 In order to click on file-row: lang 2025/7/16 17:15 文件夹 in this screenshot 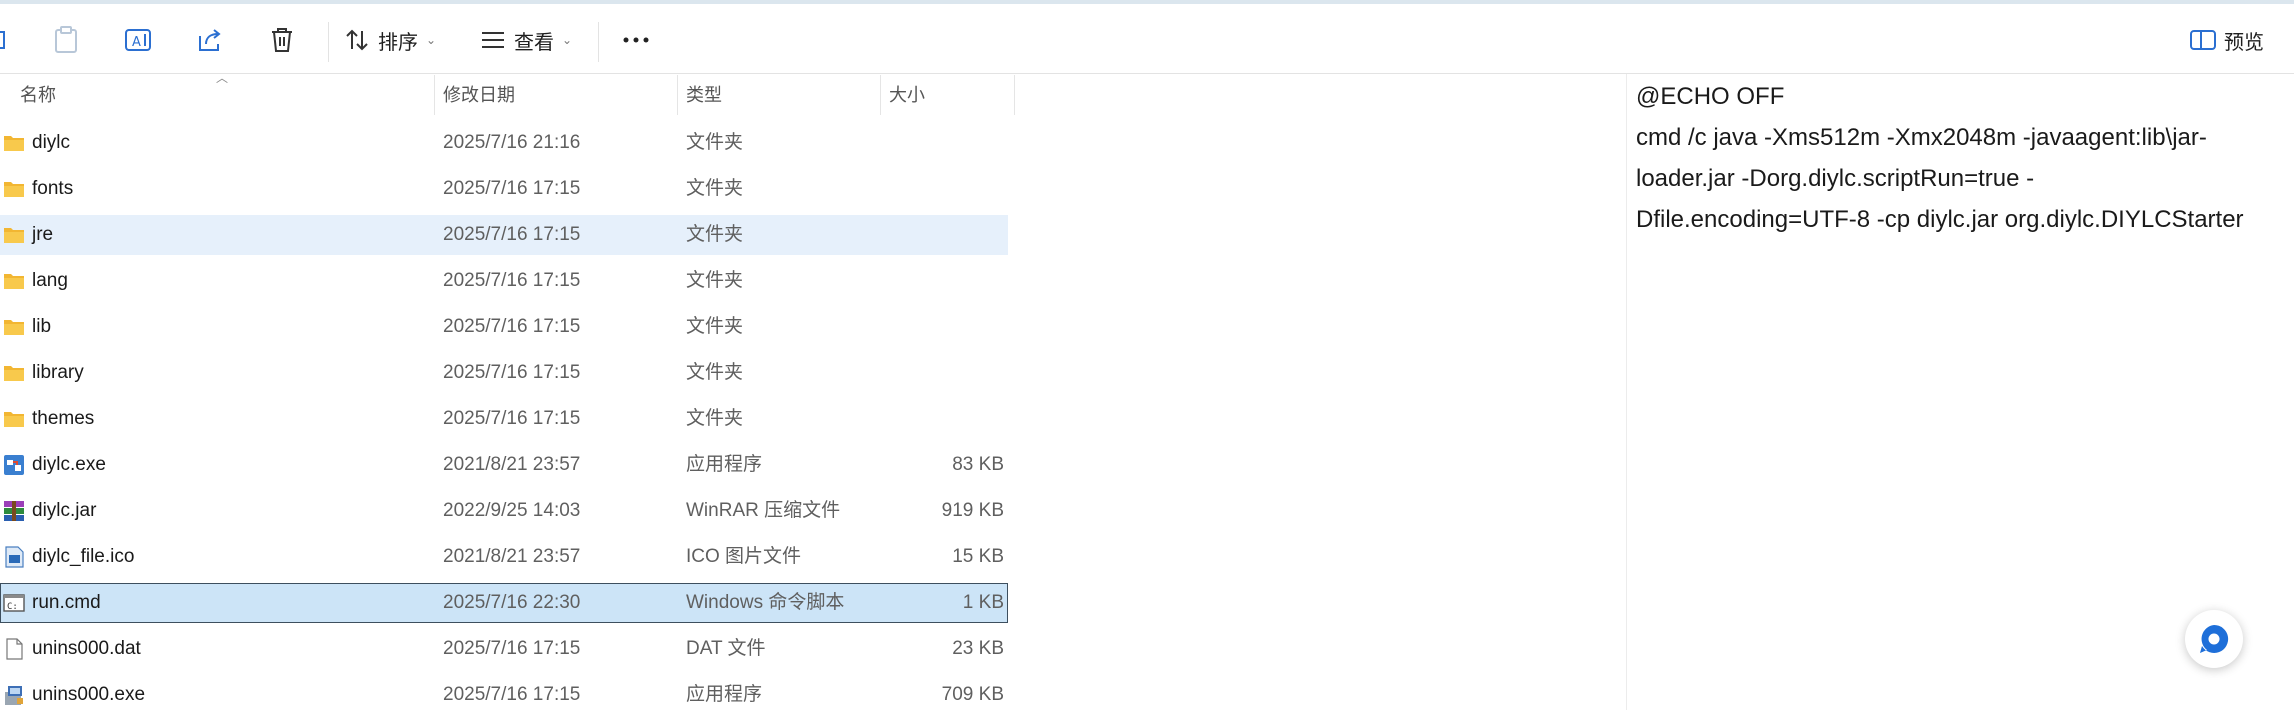, I will do `click(504, 281)`.